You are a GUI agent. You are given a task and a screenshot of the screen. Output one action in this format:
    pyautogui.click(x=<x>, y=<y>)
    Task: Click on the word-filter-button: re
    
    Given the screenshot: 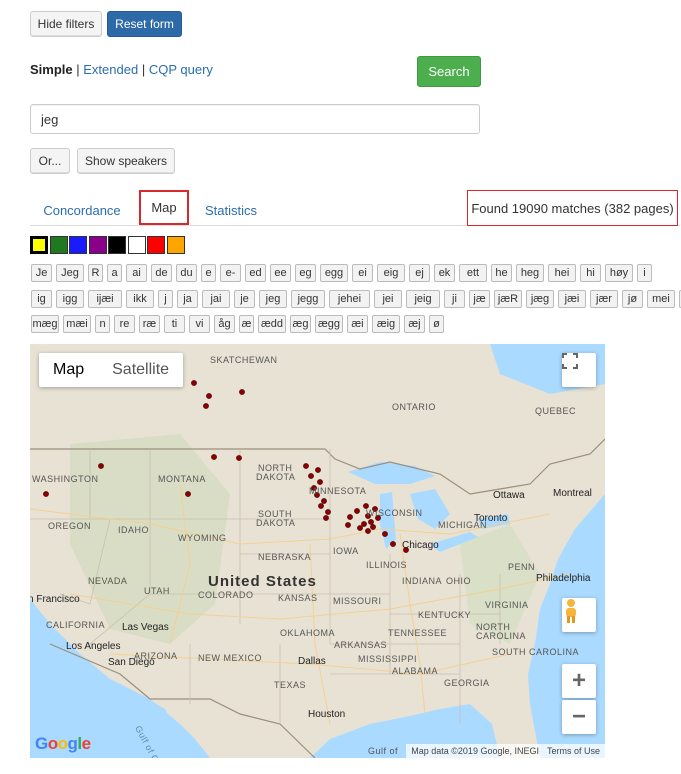 What is the action you would take?
    pyautogui.click(x=124, y=324)
    